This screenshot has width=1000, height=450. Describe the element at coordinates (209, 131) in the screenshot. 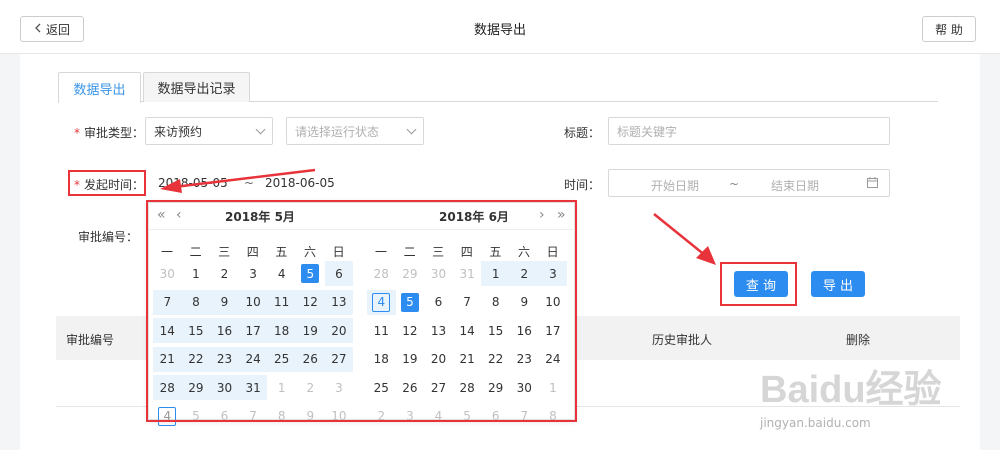

I see `approval-type-select: 来访预约` at that location.